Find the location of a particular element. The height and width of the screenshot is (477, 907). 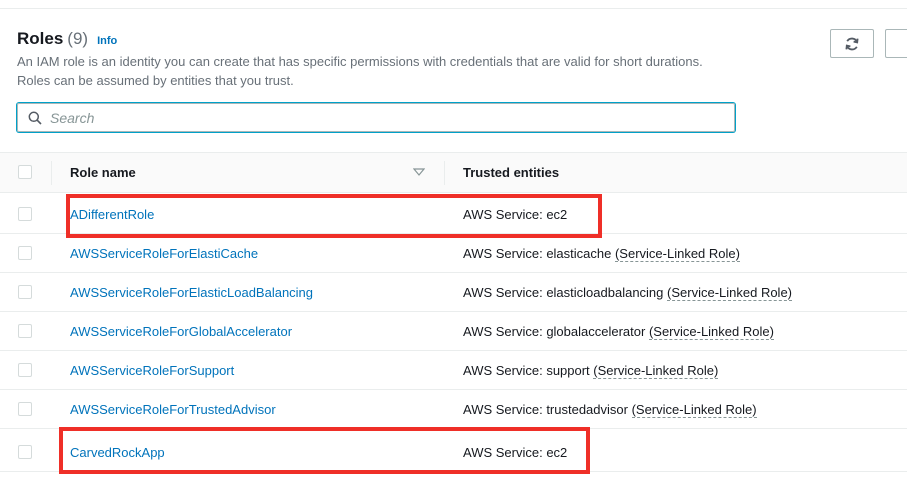

role-name-link: AWSServiceRoleForElasticLoadBalancing is located at coordinates (191, 292).